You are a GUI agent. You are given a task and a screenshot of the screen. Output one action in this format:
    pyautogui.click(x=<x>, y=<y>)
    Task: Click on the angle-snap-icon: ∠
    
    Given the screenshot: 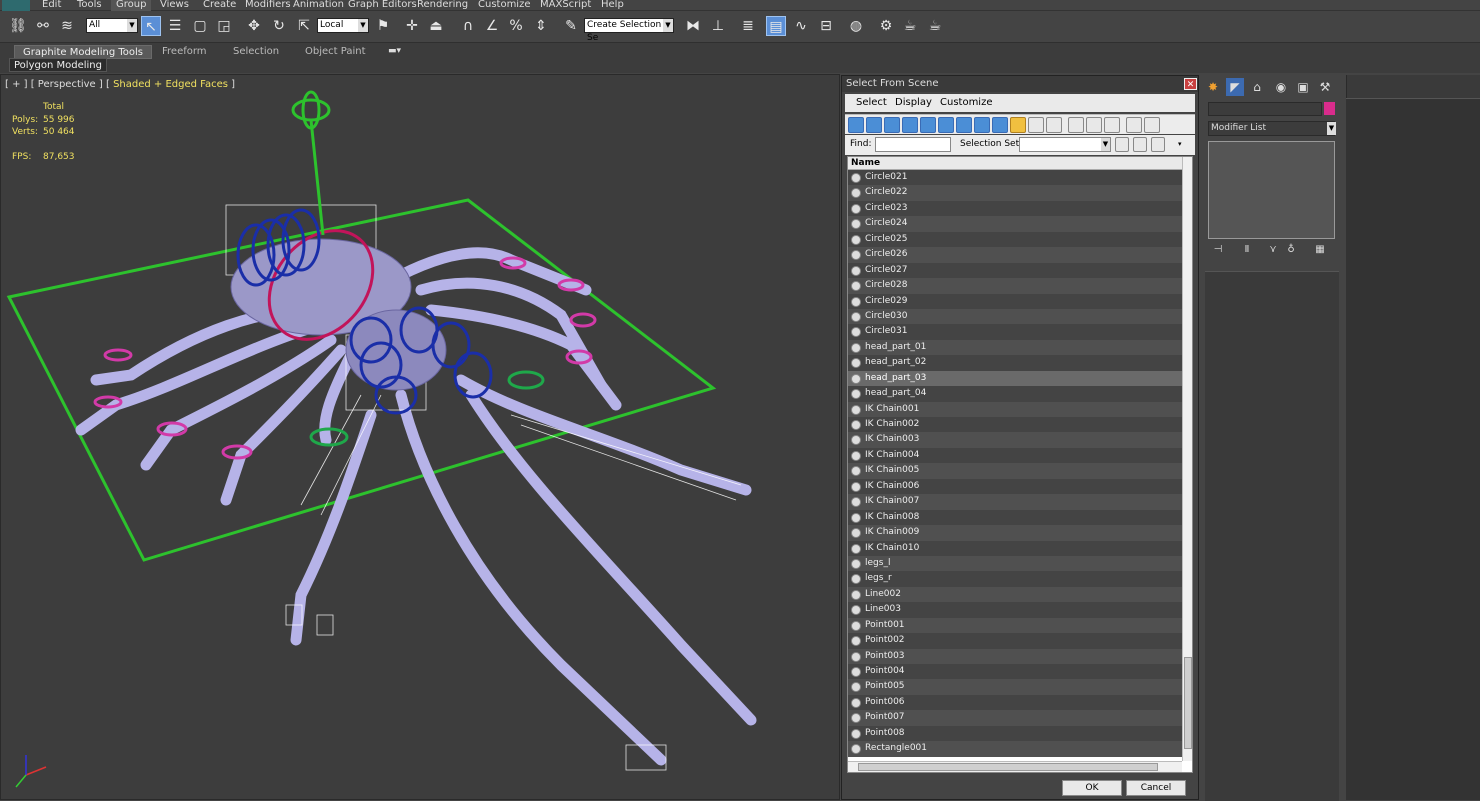 What is the action you would take?
    pyautogui.click(x=492, y=26)
    